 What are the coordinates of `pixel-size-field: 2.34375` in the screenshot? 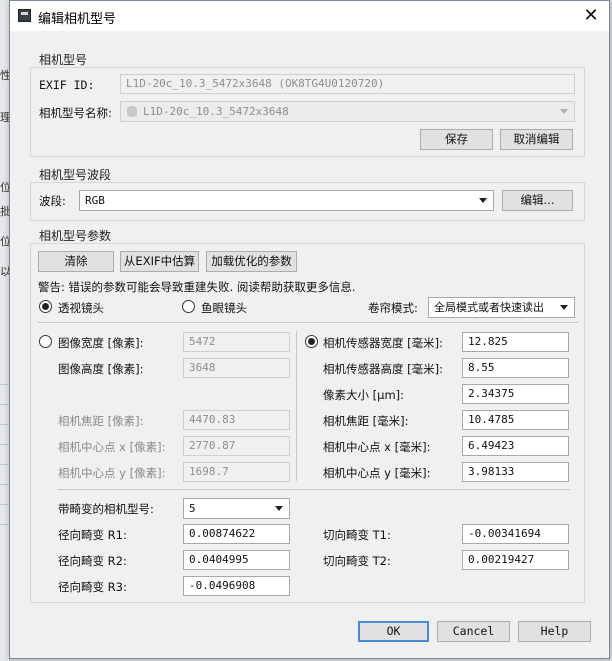 It's located at (515, 394).